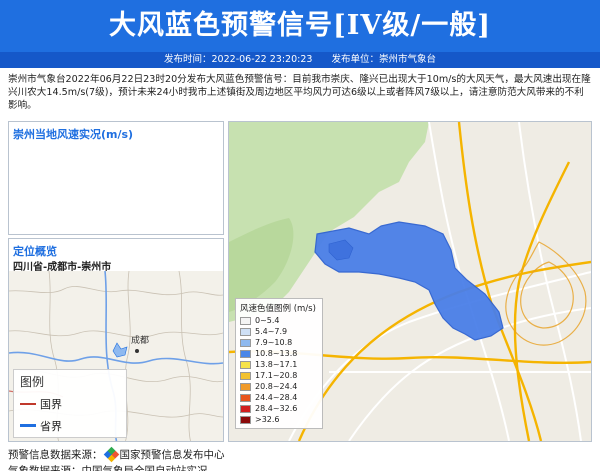 This screenshot has height=471, width=600. Describe the element at coordinates (278, 309) in the screenshot. I see `wind-legend-title: 风速色值图例 (m/s)` at that location.